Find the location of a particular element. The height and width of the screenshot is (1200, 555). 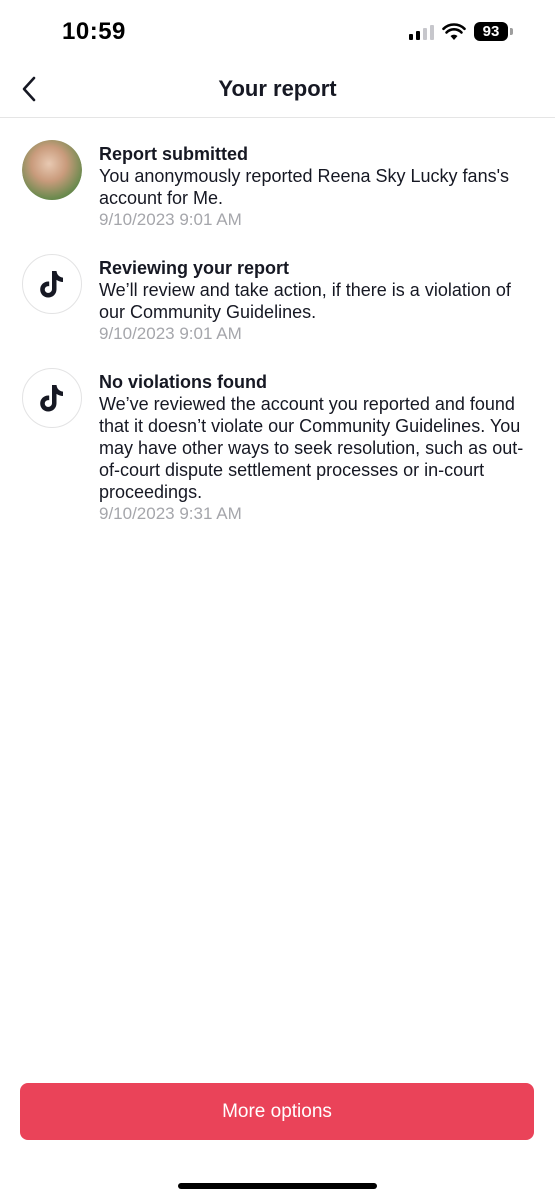

entry-timestamp: 9/10/2023 9:31 AM is located at coordinates (170, 513).